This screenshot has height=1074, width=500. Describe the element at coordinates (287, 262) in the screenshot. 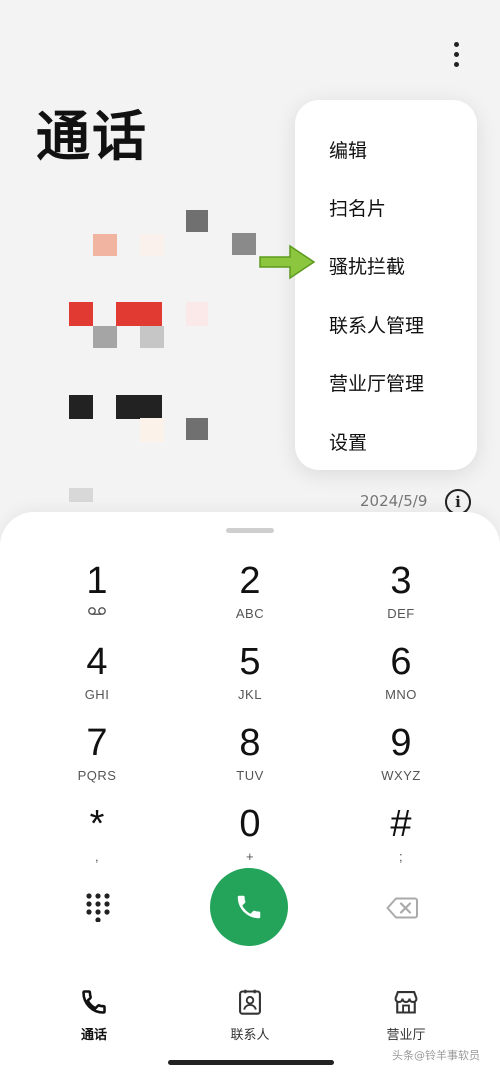

I see `green-arrow-icon` at that location.